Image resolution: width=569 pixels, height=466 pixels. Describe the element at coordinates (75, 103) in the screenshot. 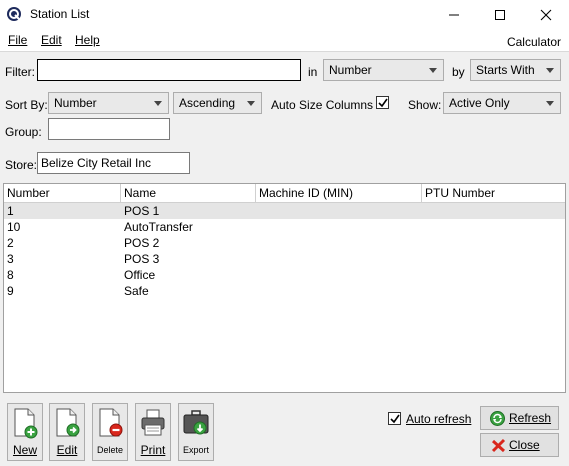

I see `sort-field-value: Number` at that location.